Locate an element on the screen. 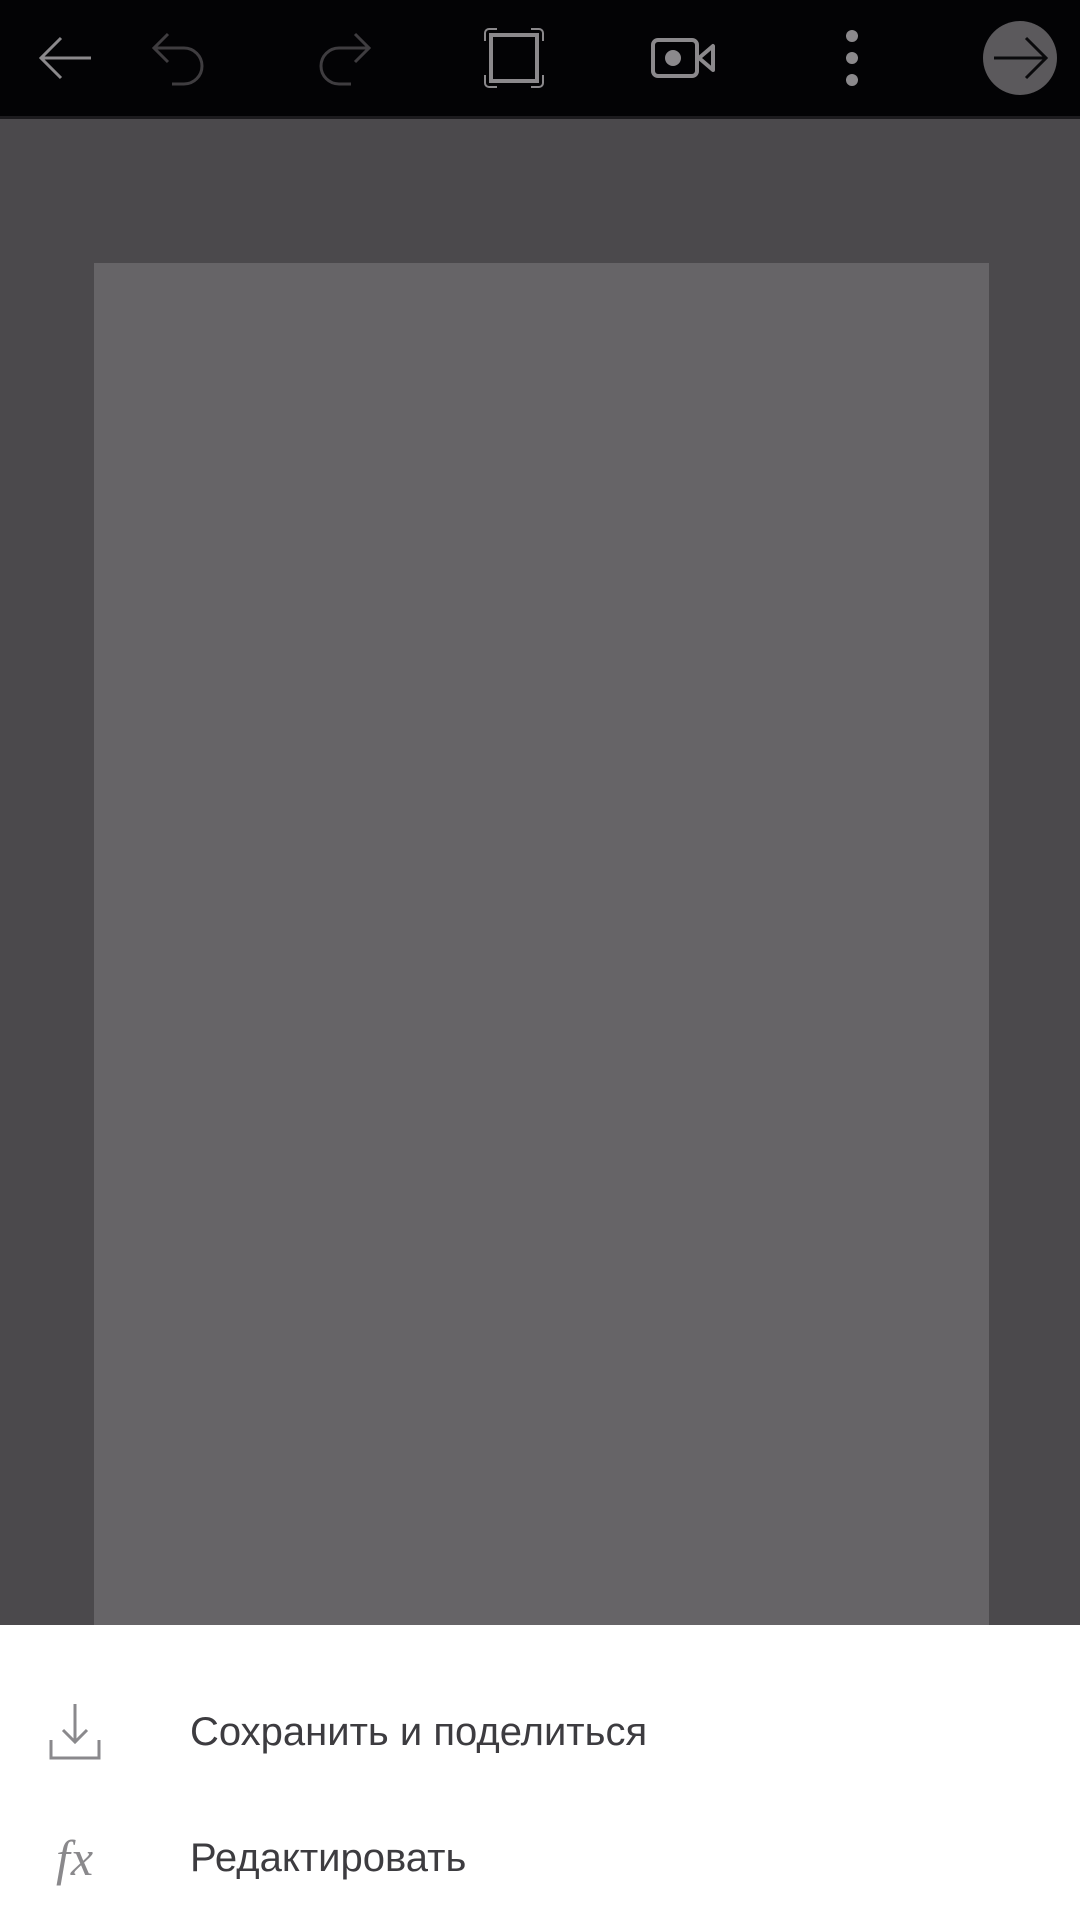  fullscreen-button is located at coordinates (514, 58).